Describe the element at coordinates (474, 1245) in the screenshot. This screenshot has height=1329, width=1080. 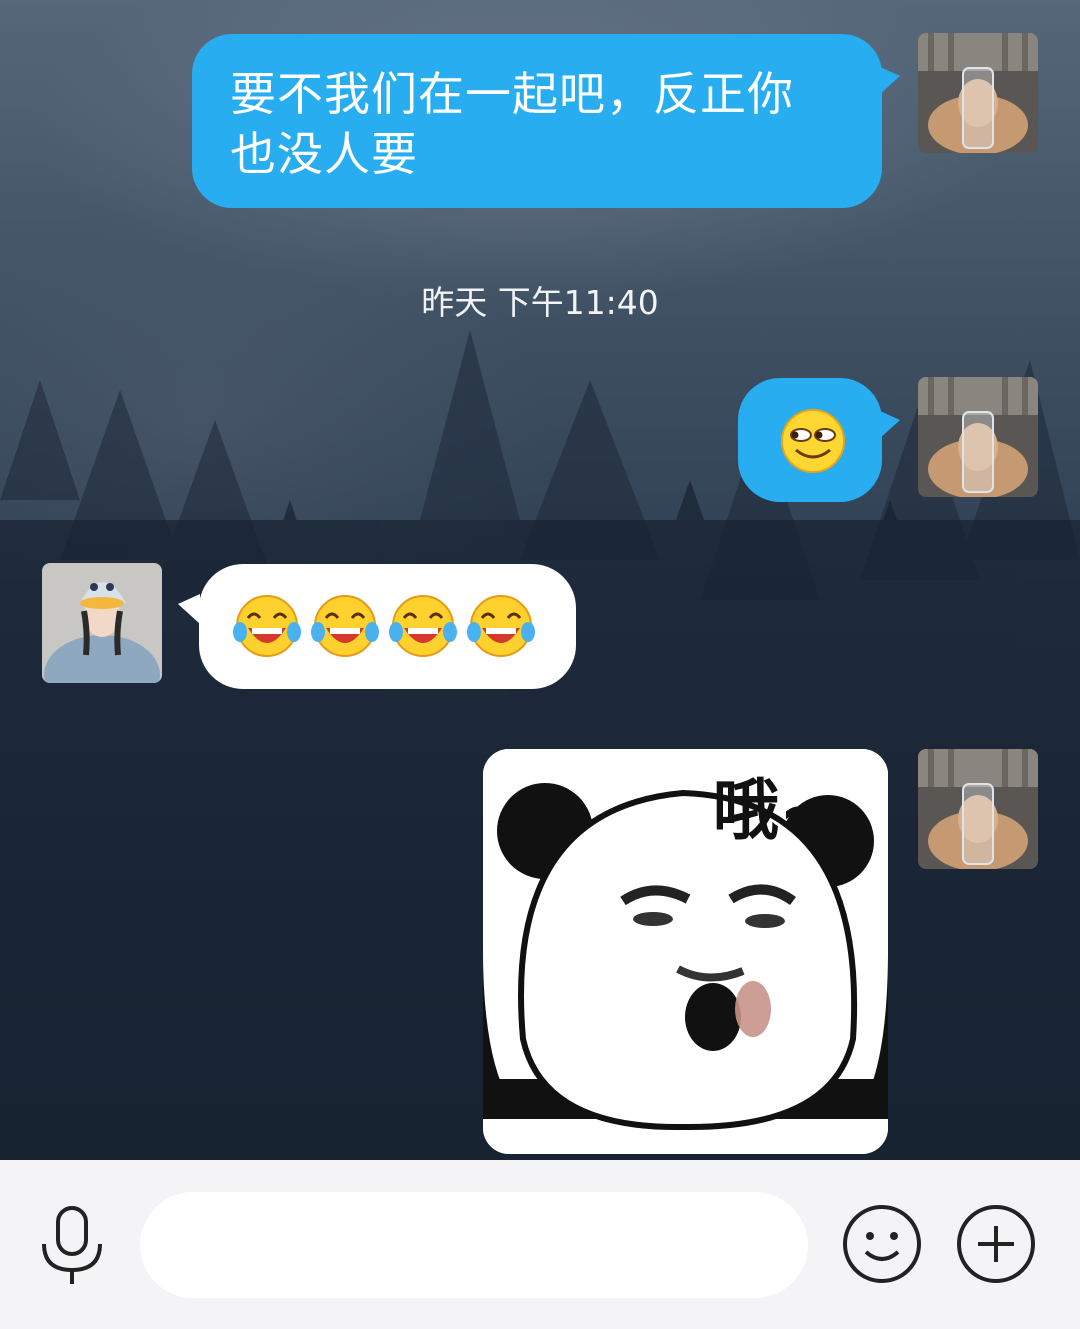
I see `message-input` at that location.